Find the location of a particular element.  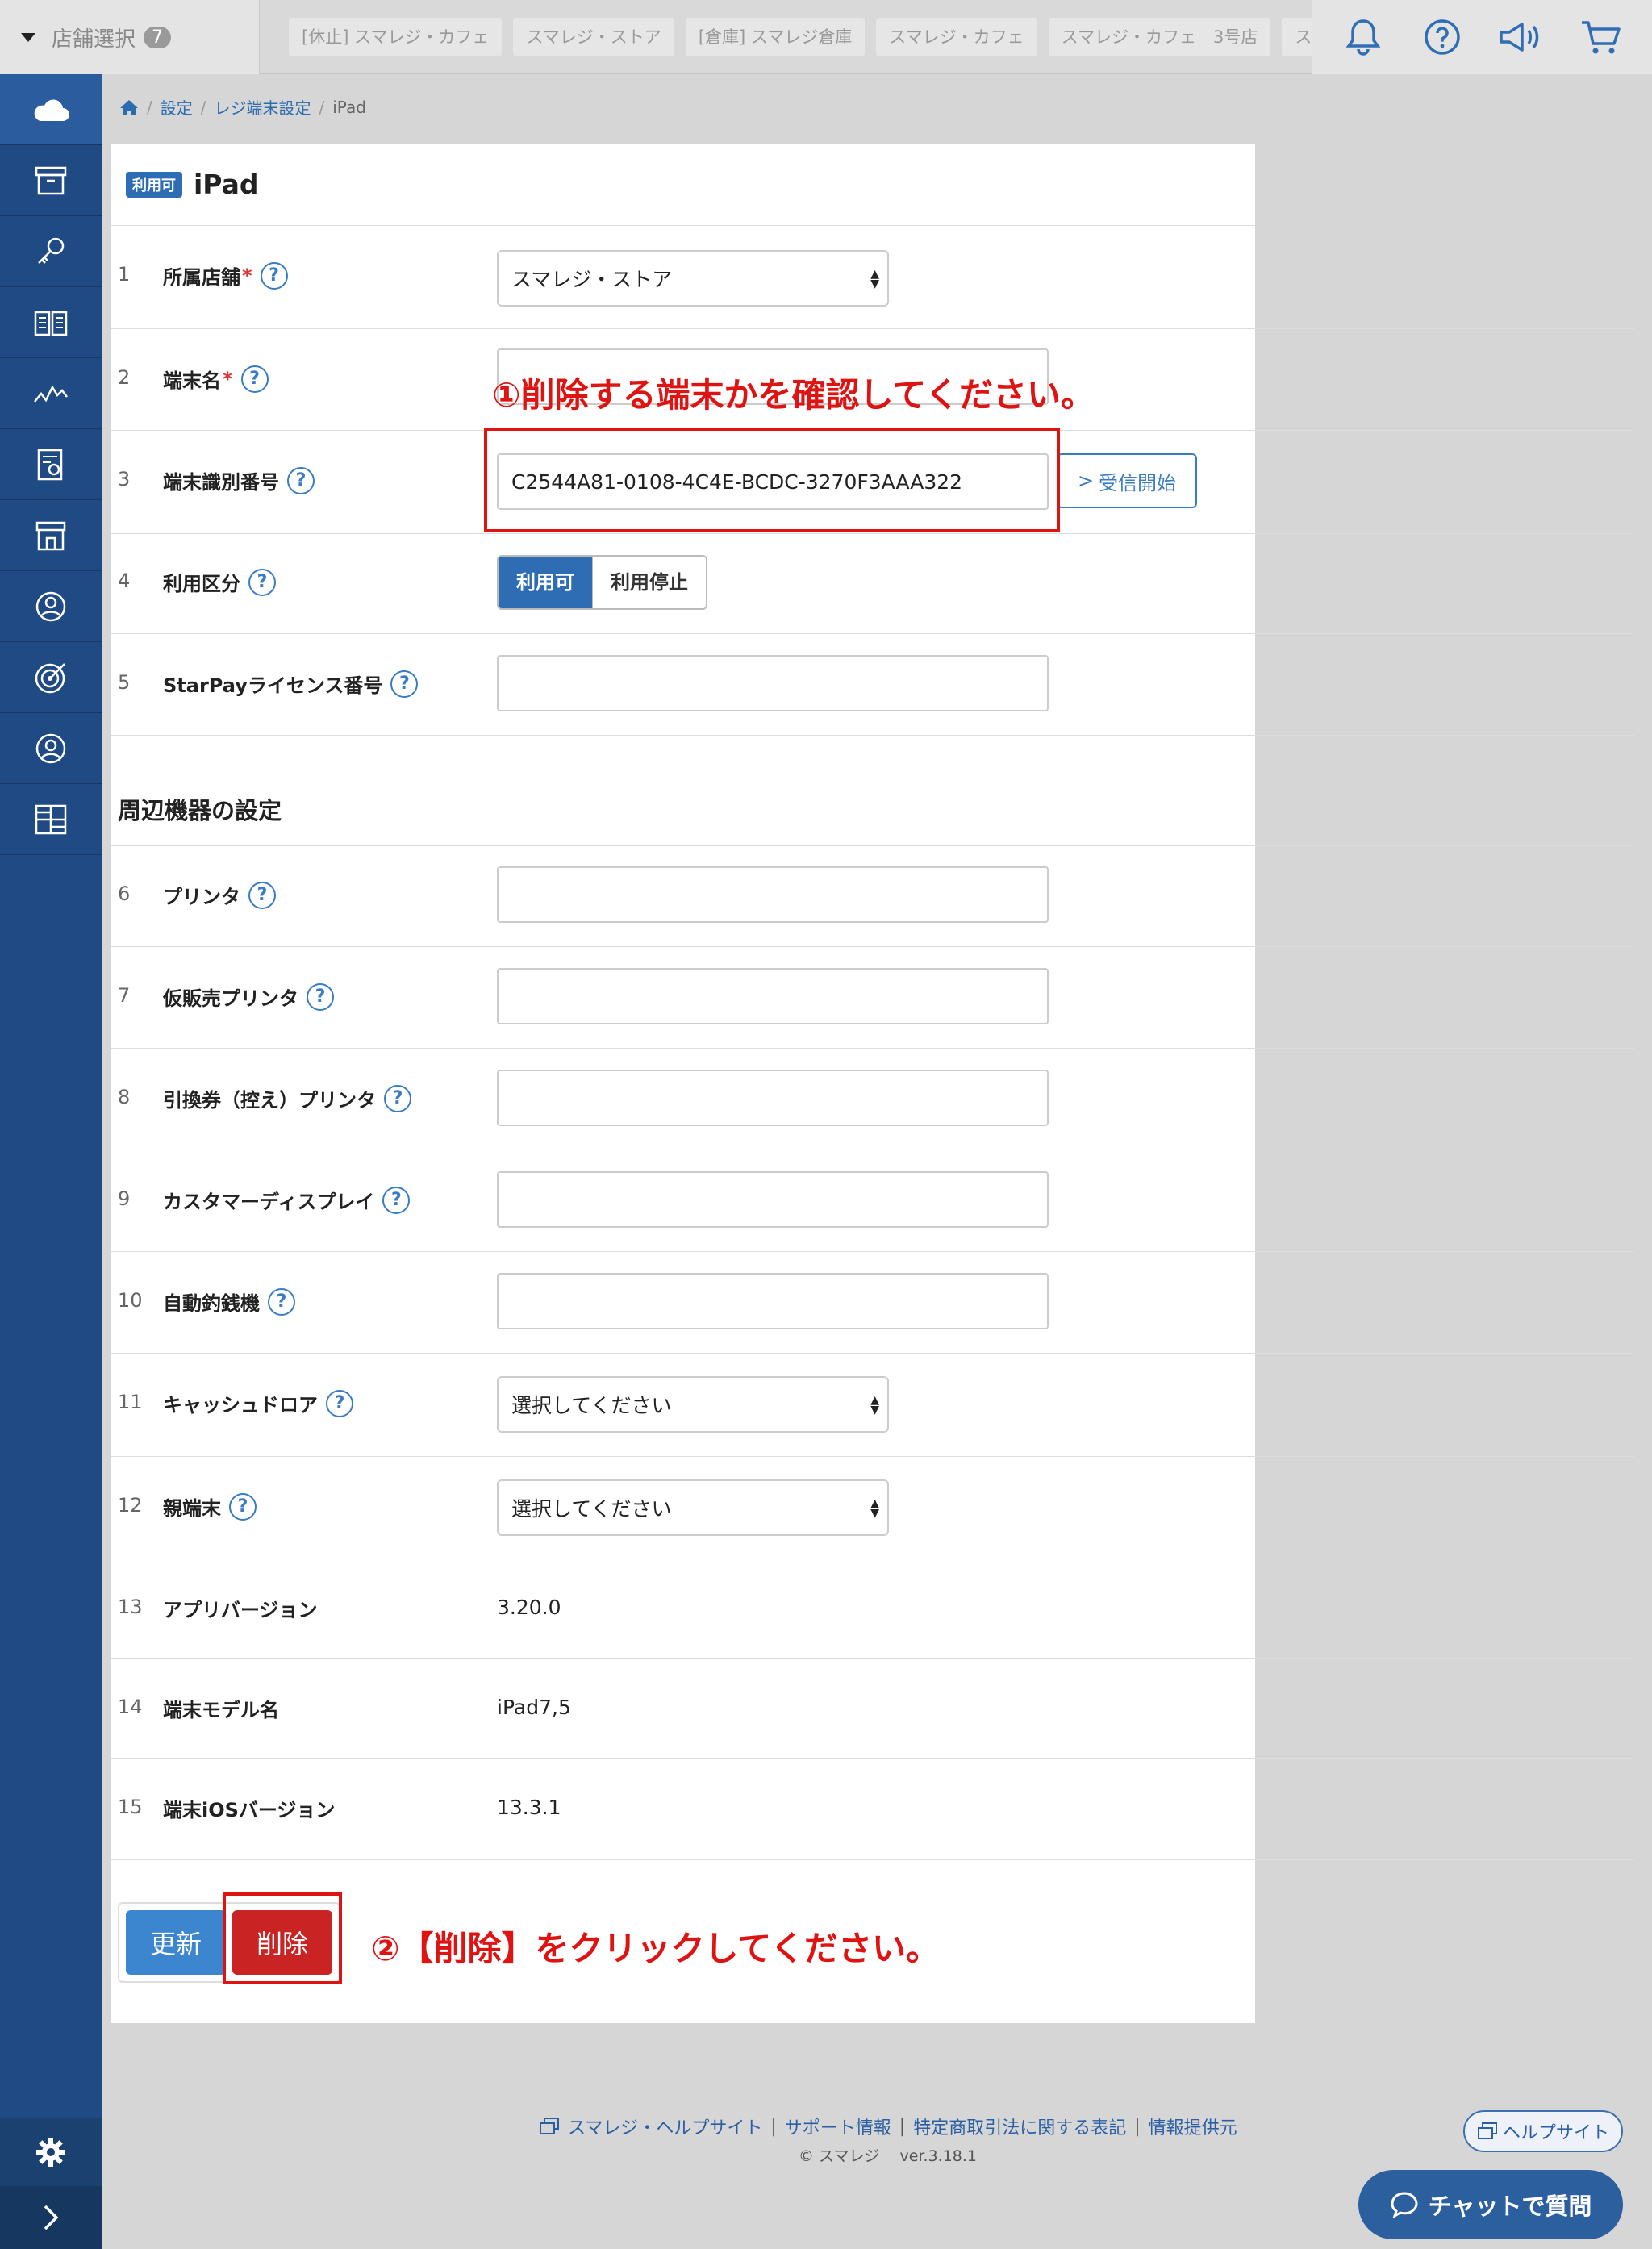

key-icon is located at coordinates (52, 250).